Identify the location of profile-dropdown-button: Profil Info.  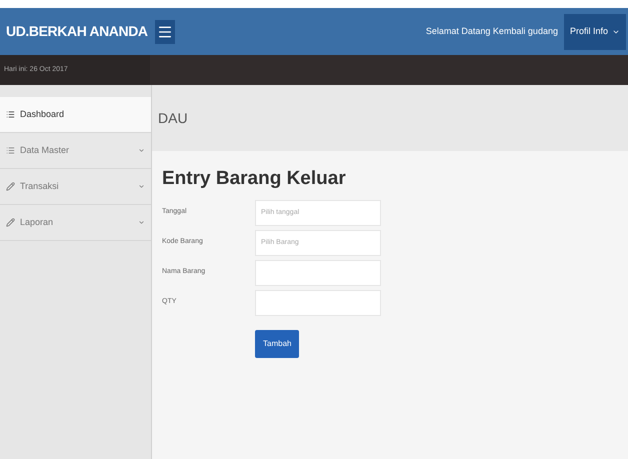
(595, 32).